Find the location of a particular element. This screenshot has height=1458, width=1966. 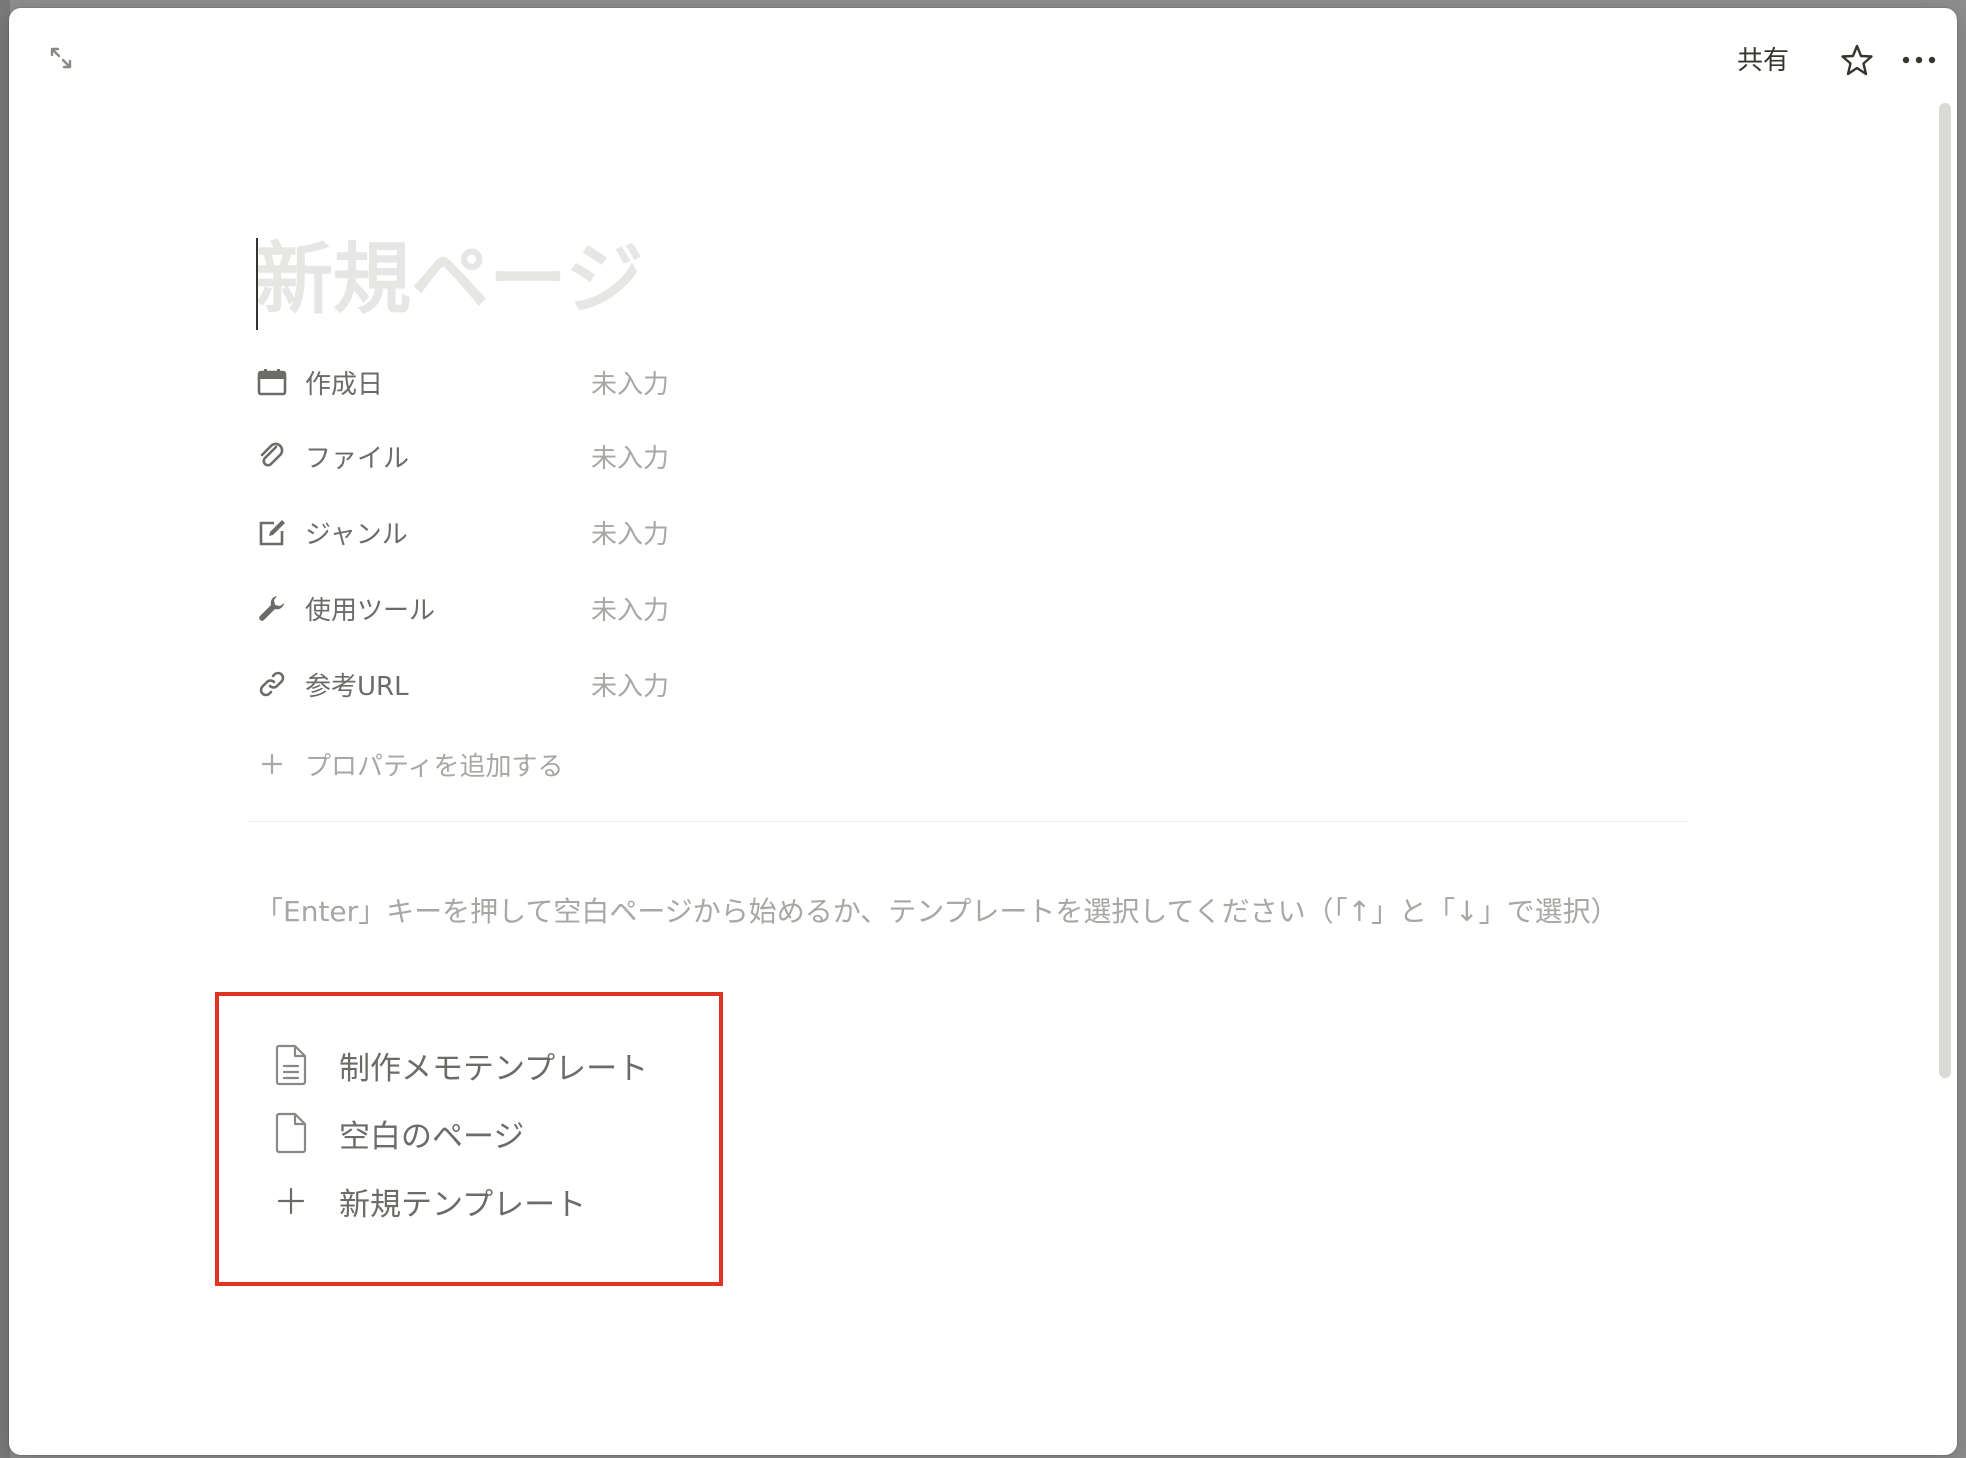

text-caret is located at coordinates (257, 284).